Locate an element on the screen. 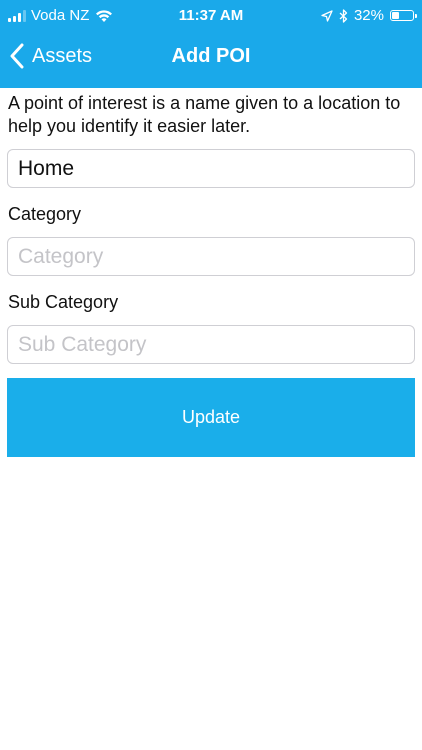 The width and height of the screenshot is (422, 750). category-label: Category is located at coordinates (45, 214).